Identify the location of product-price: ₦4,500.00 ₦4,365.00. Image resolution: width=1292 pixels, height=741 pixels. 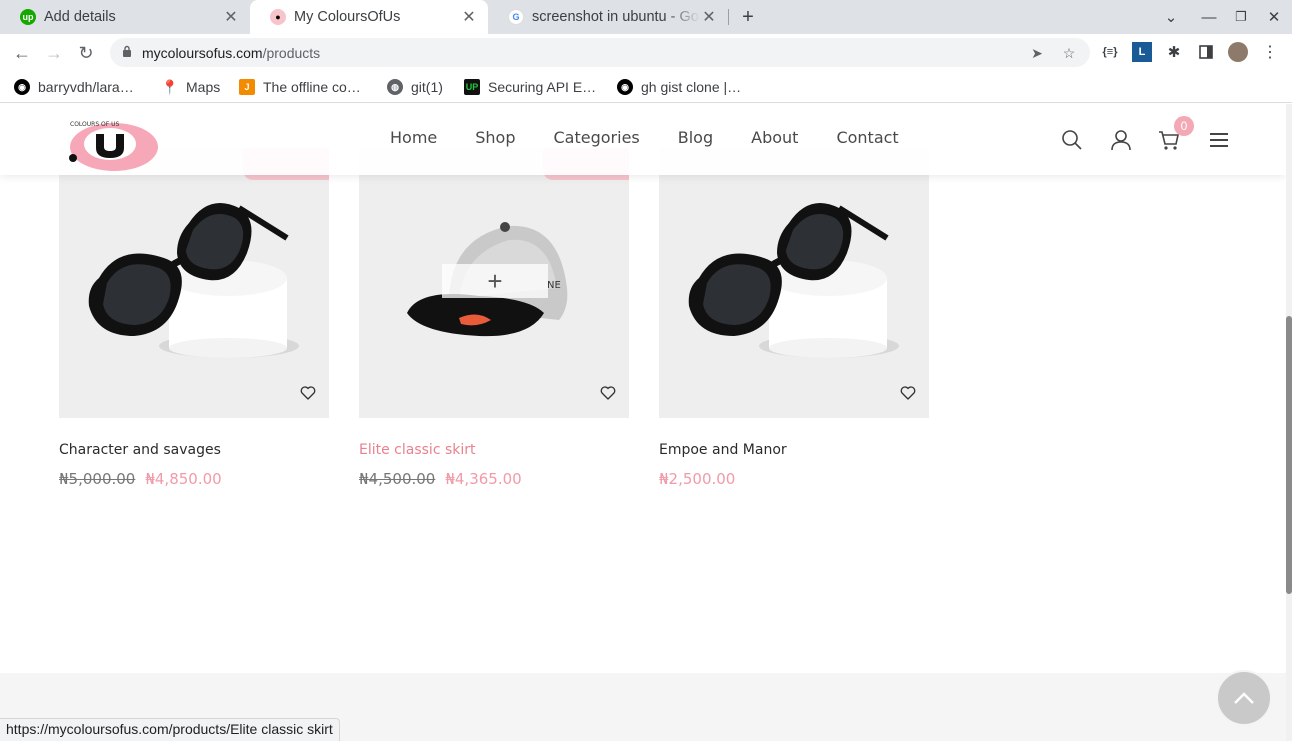
(440, 479).